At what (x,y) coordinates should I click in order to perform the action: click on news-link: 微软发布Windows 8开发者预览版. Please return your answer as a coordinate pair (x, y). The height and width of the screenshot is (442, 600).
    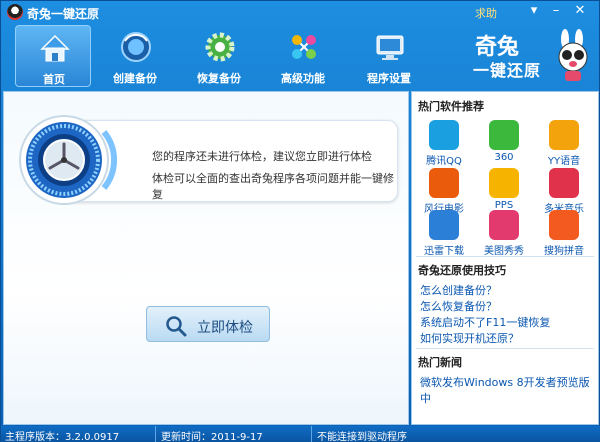
    Looking at the image, I should click on (505, 382).